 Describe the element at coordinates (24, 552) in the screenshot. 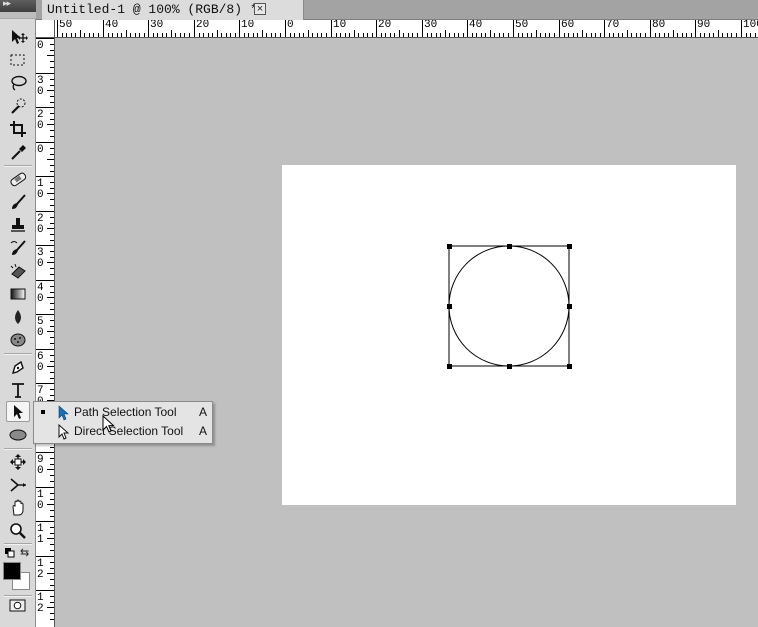

I see `swap-colors-icon: ⇆` at that location.